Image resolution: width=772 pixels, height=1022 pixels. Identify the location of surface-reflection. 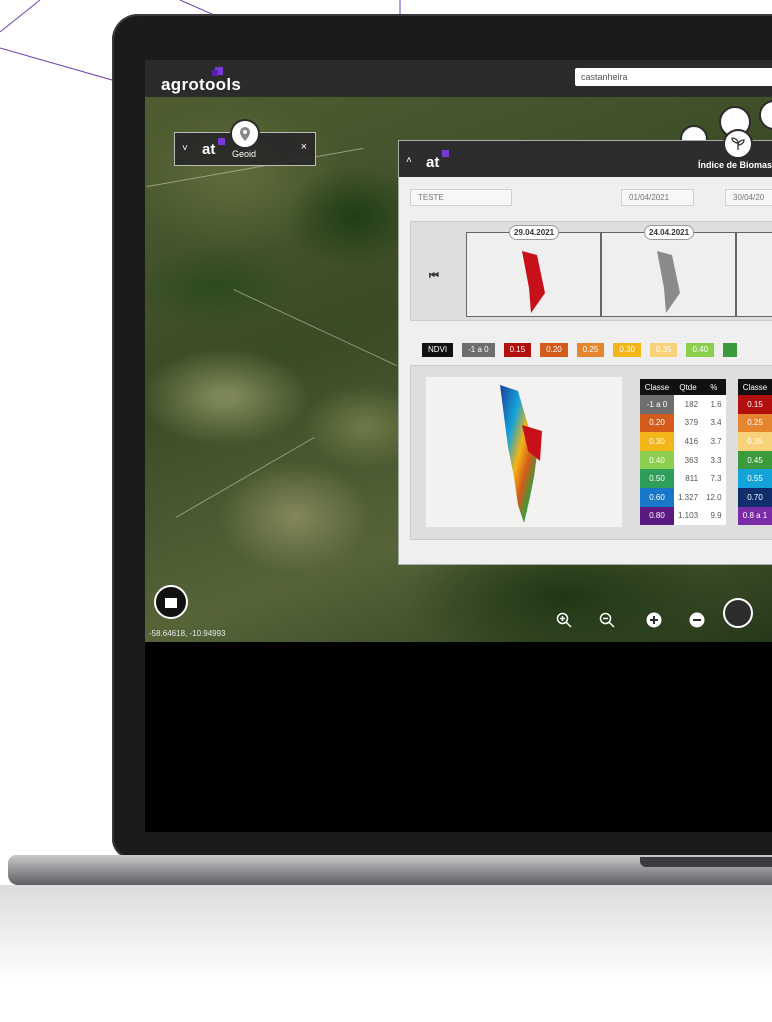
(386, 953).